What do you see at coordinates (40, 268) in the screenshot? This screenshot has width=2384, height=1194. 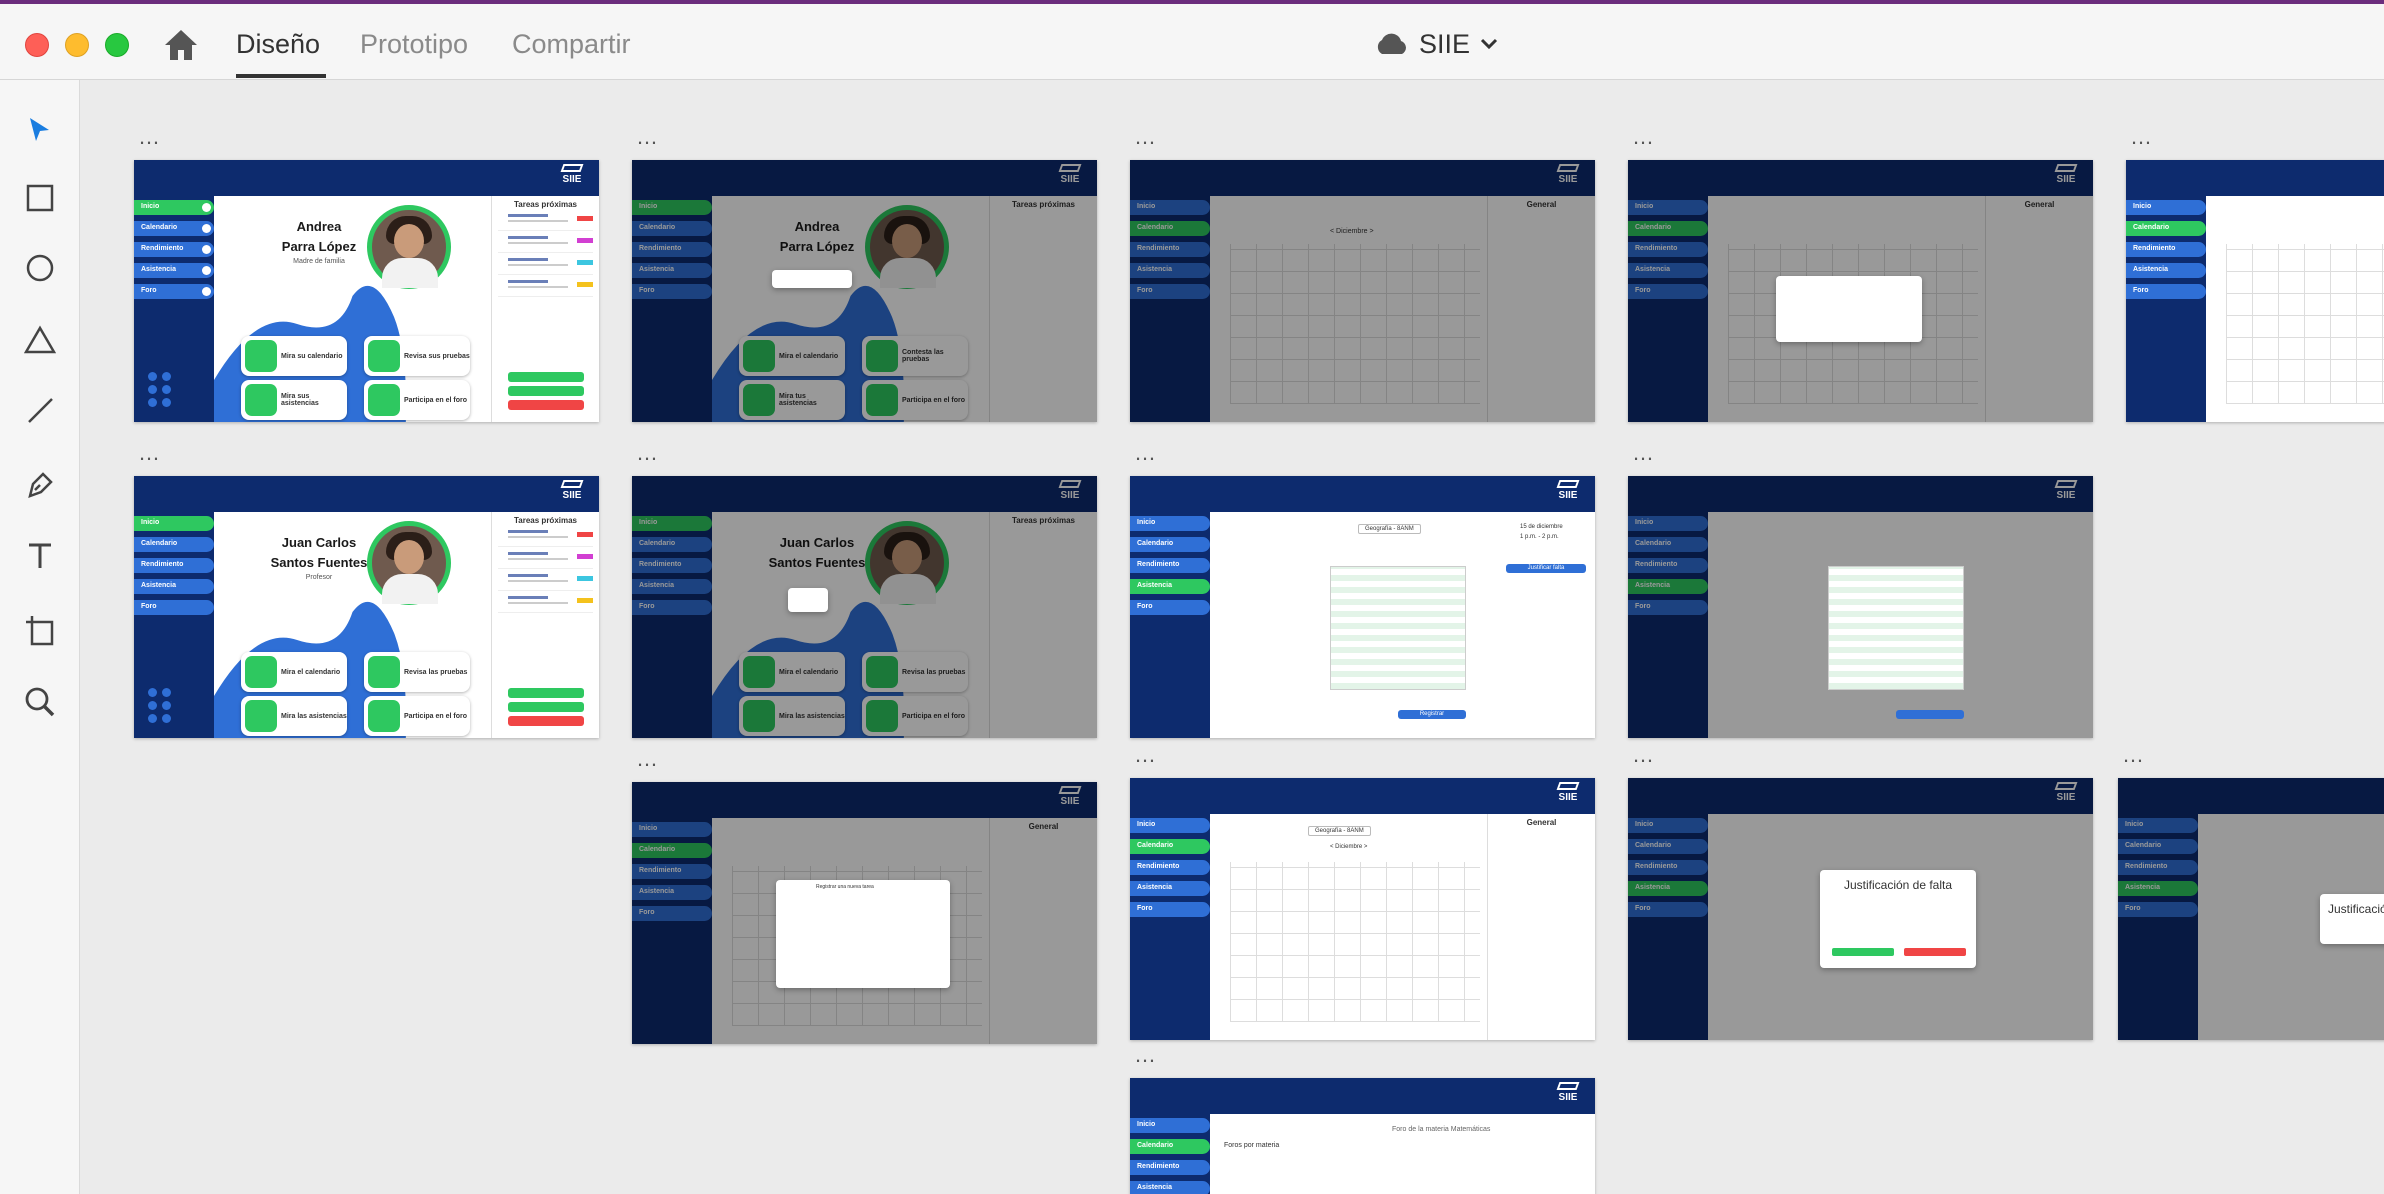 I see `ellipse-icon` at bounding box center [40, 268].